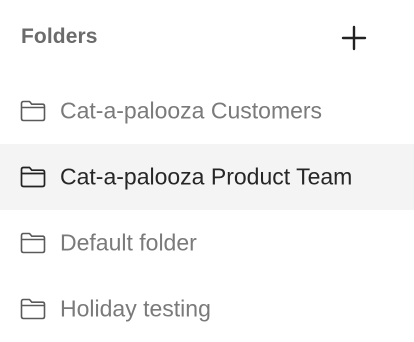  I want to click on folder-label: Cat-a-palooza Customers, so click(191, 110).